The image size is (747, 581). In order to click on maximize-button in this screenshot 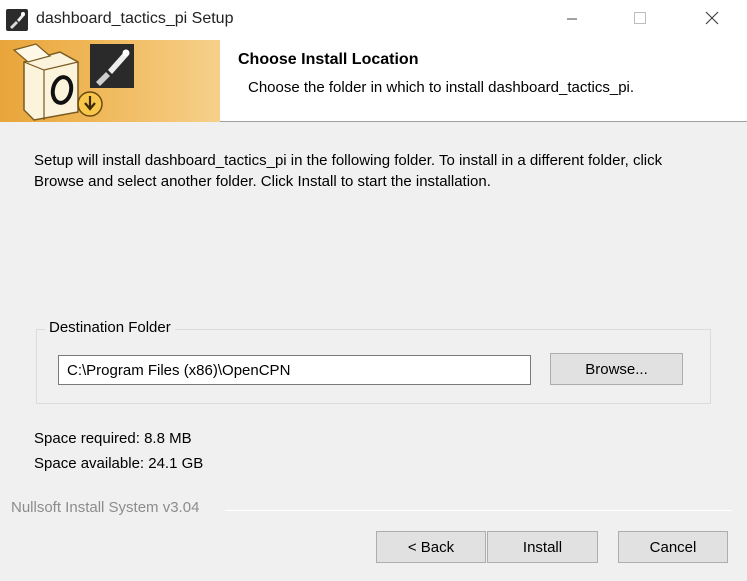, I will do `click(640, 20)`.